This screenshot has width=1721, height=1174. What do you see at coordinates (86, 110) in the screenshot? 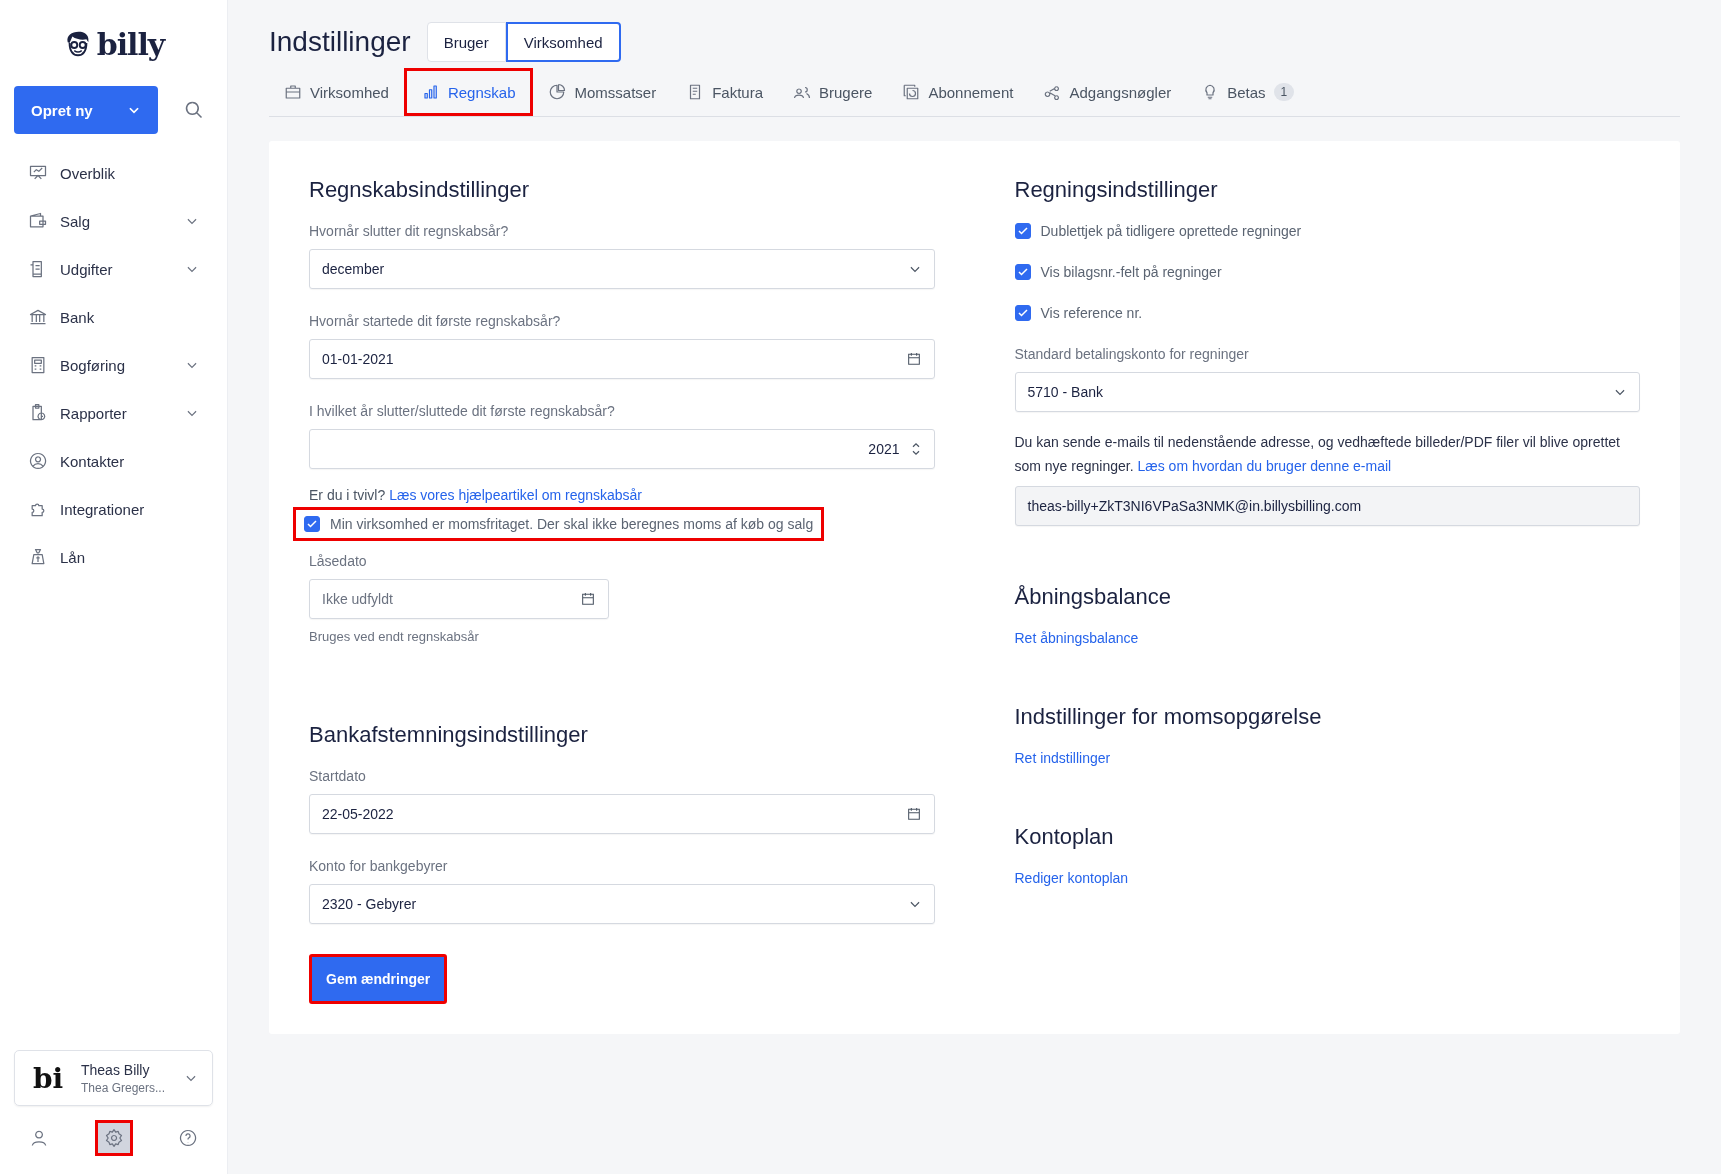
I see `create-new-button: Opret ny` at bounding box center [86, 110].